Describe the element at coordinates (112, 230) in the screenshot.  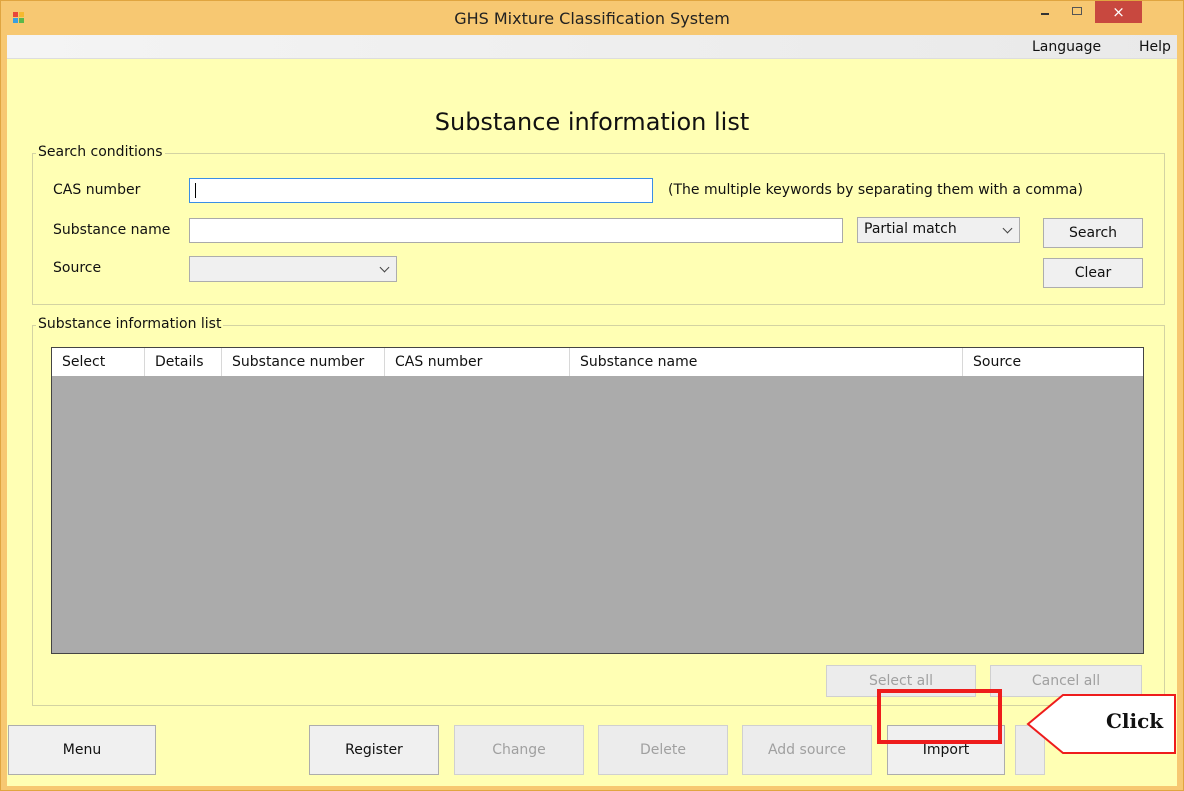
I see `substance-name-label: Substance name` at that location.